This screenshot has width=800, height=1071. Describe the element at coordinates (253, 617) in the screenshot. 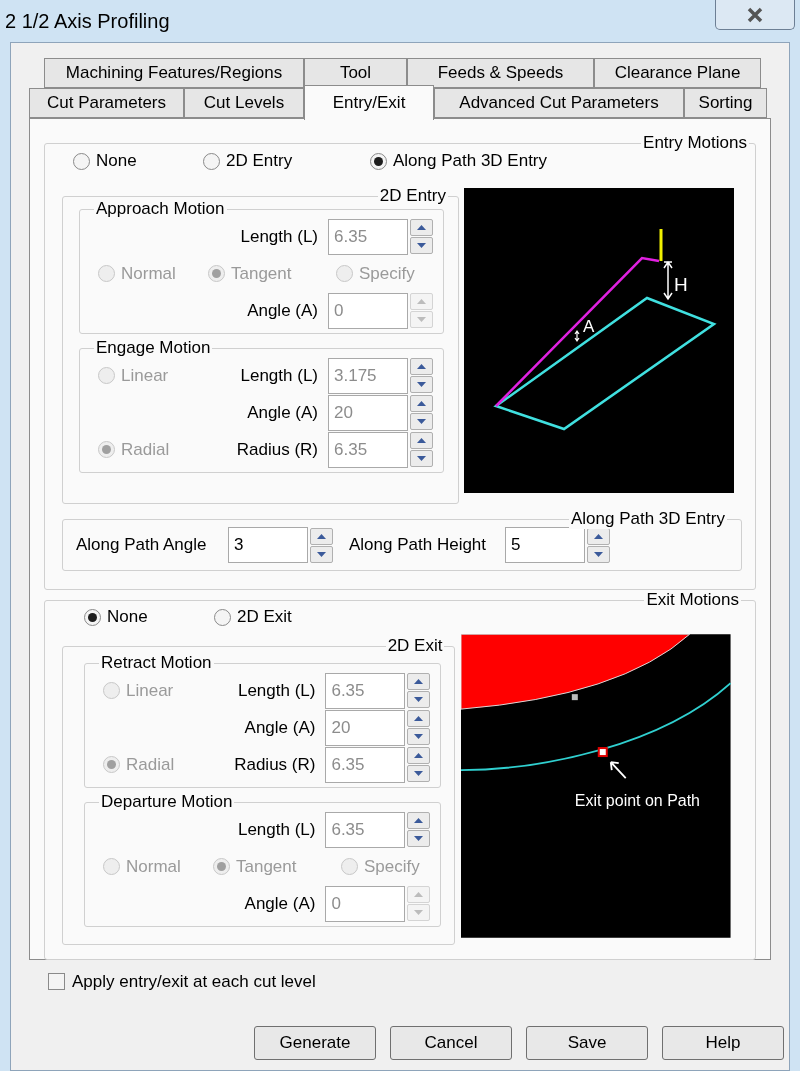

I see `radio-button: 2D Exit` at that location.